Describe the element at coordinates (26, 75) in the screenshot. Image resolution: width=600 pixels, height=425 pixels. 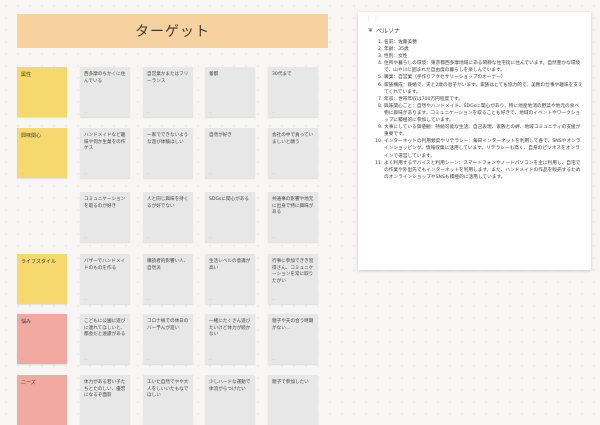
I see `category-label: 属性` at that location.